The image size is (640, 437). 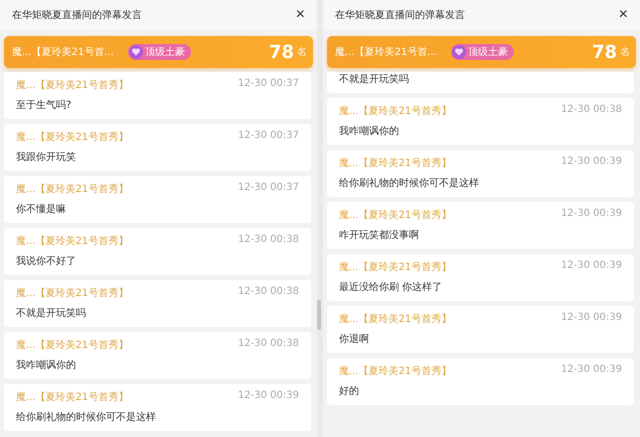 I want to click on message-text: 咋开玩笑都没事啊, so click(x=379, y=235).